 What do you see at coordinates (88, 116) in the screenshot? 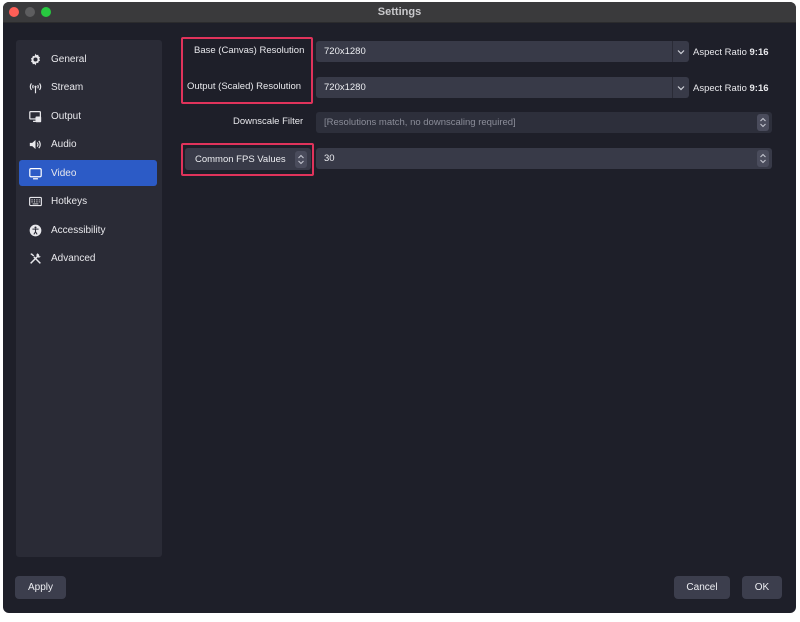
I see `sidebar-item-output: Output` at bounding box center [88, 116].